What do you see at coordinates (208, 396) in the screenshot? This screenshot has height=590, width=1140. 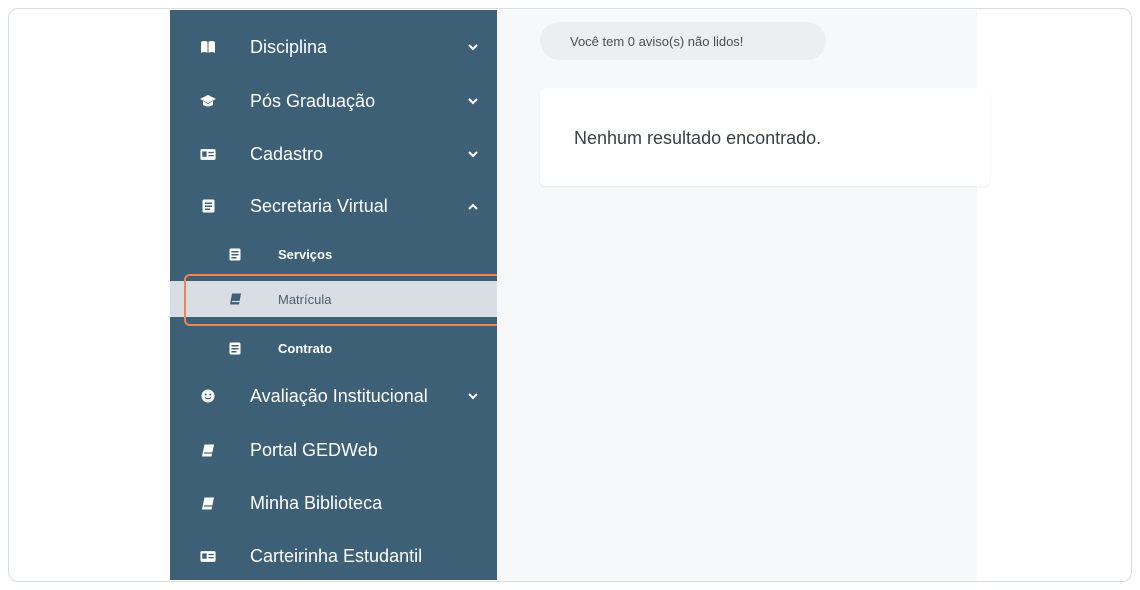 I see `smiley-icon` at bounding box center [208, 396].